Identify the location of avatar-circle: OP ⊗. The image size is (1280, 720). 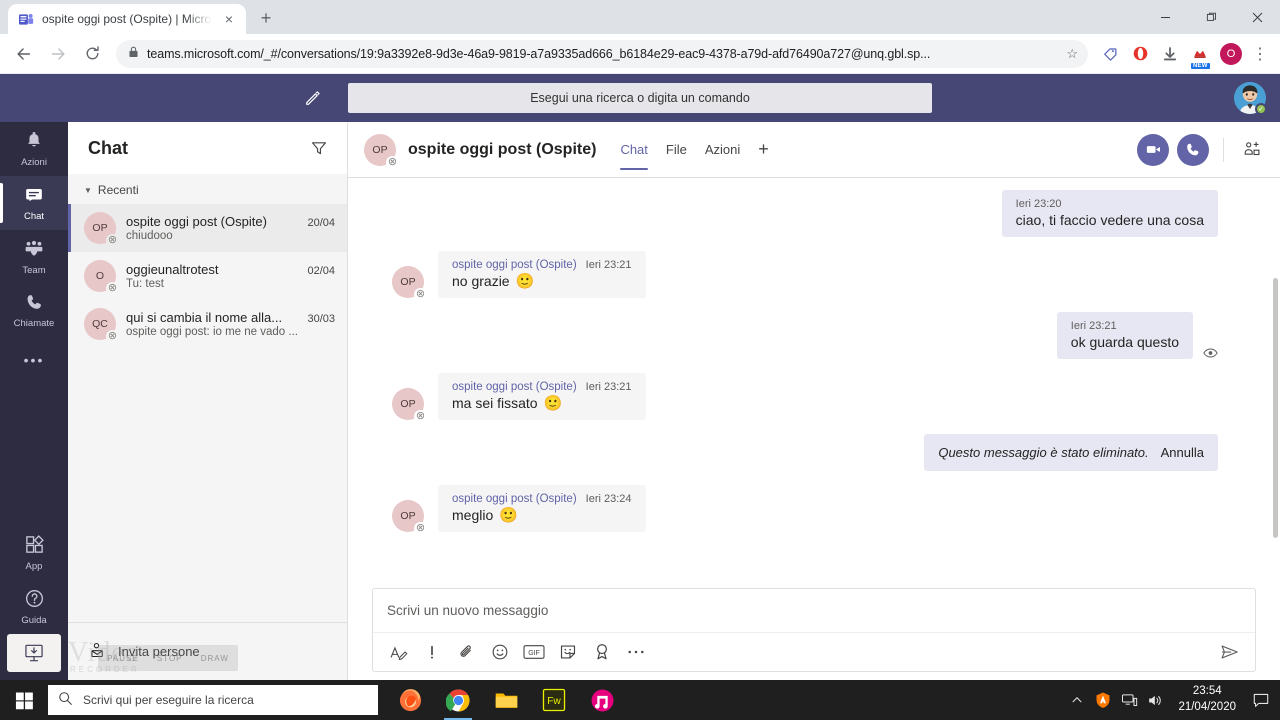
(409, 405).